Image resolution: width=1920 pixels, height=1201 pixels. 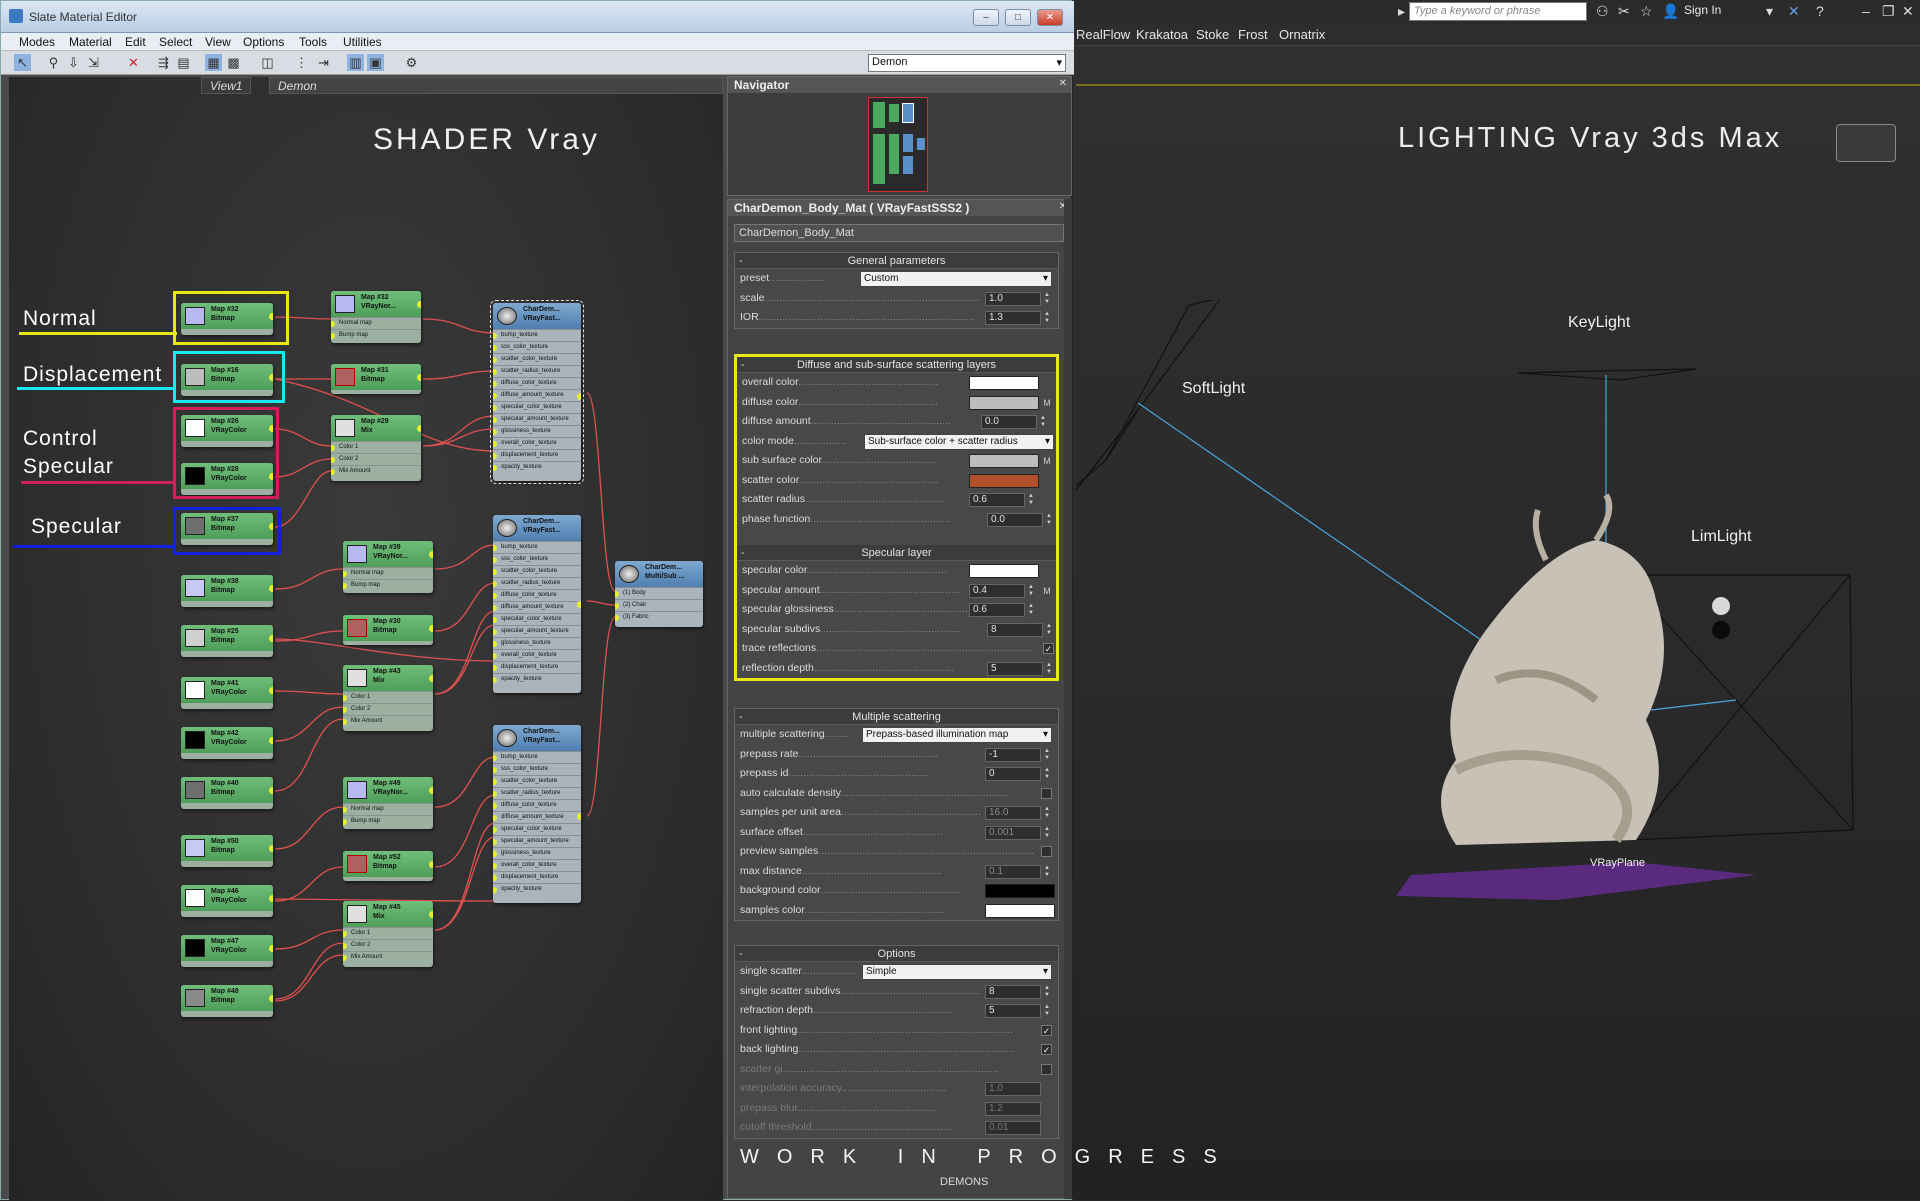 What do you see at coordinates (227, 793) in the screenshot?
I see `node-map40-bitmap: Map #40 Bitmap` at bounding box center [227, 793].